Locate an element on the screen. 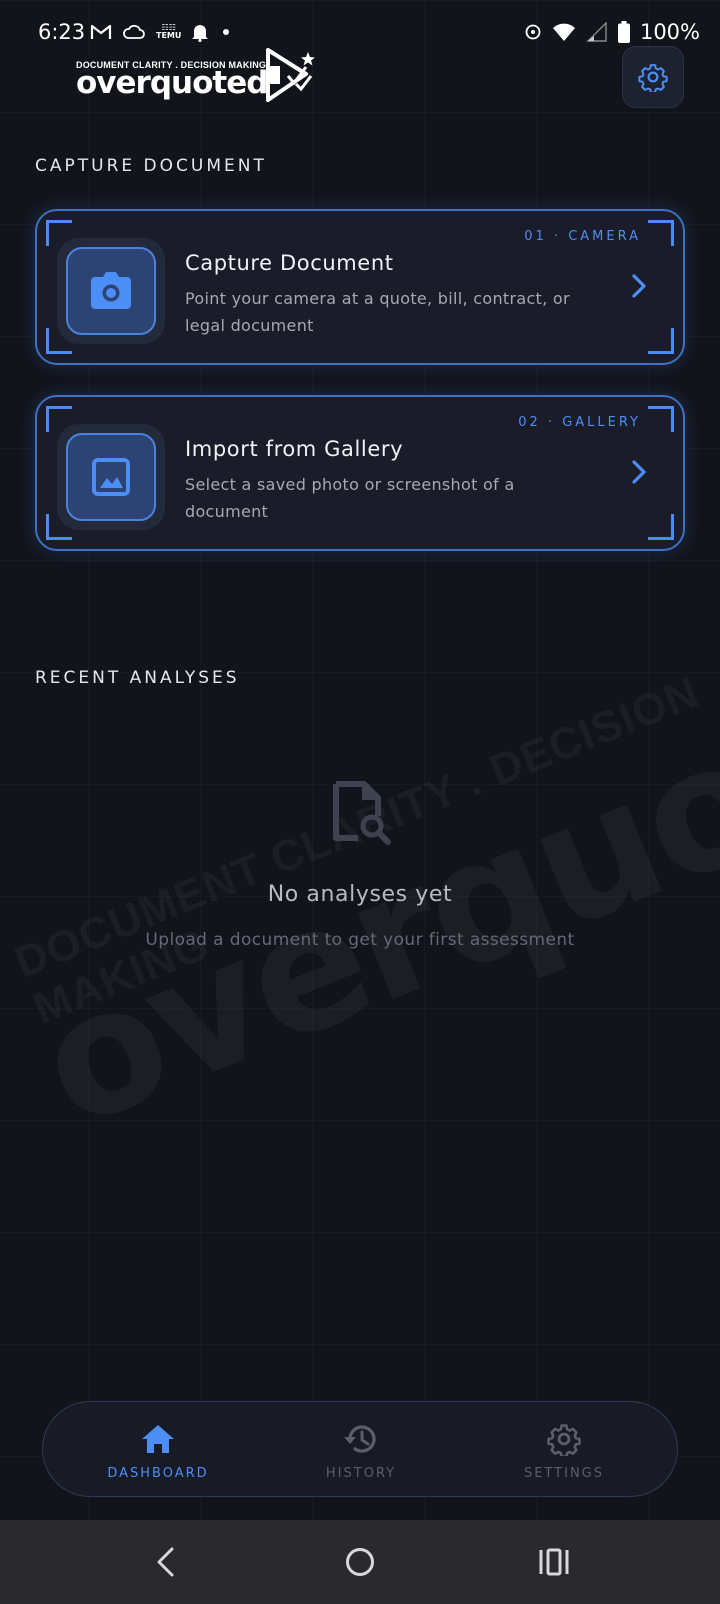 The width and height of the screenshot is (720, 1604). image-icon is located at coordinates (111, 477).